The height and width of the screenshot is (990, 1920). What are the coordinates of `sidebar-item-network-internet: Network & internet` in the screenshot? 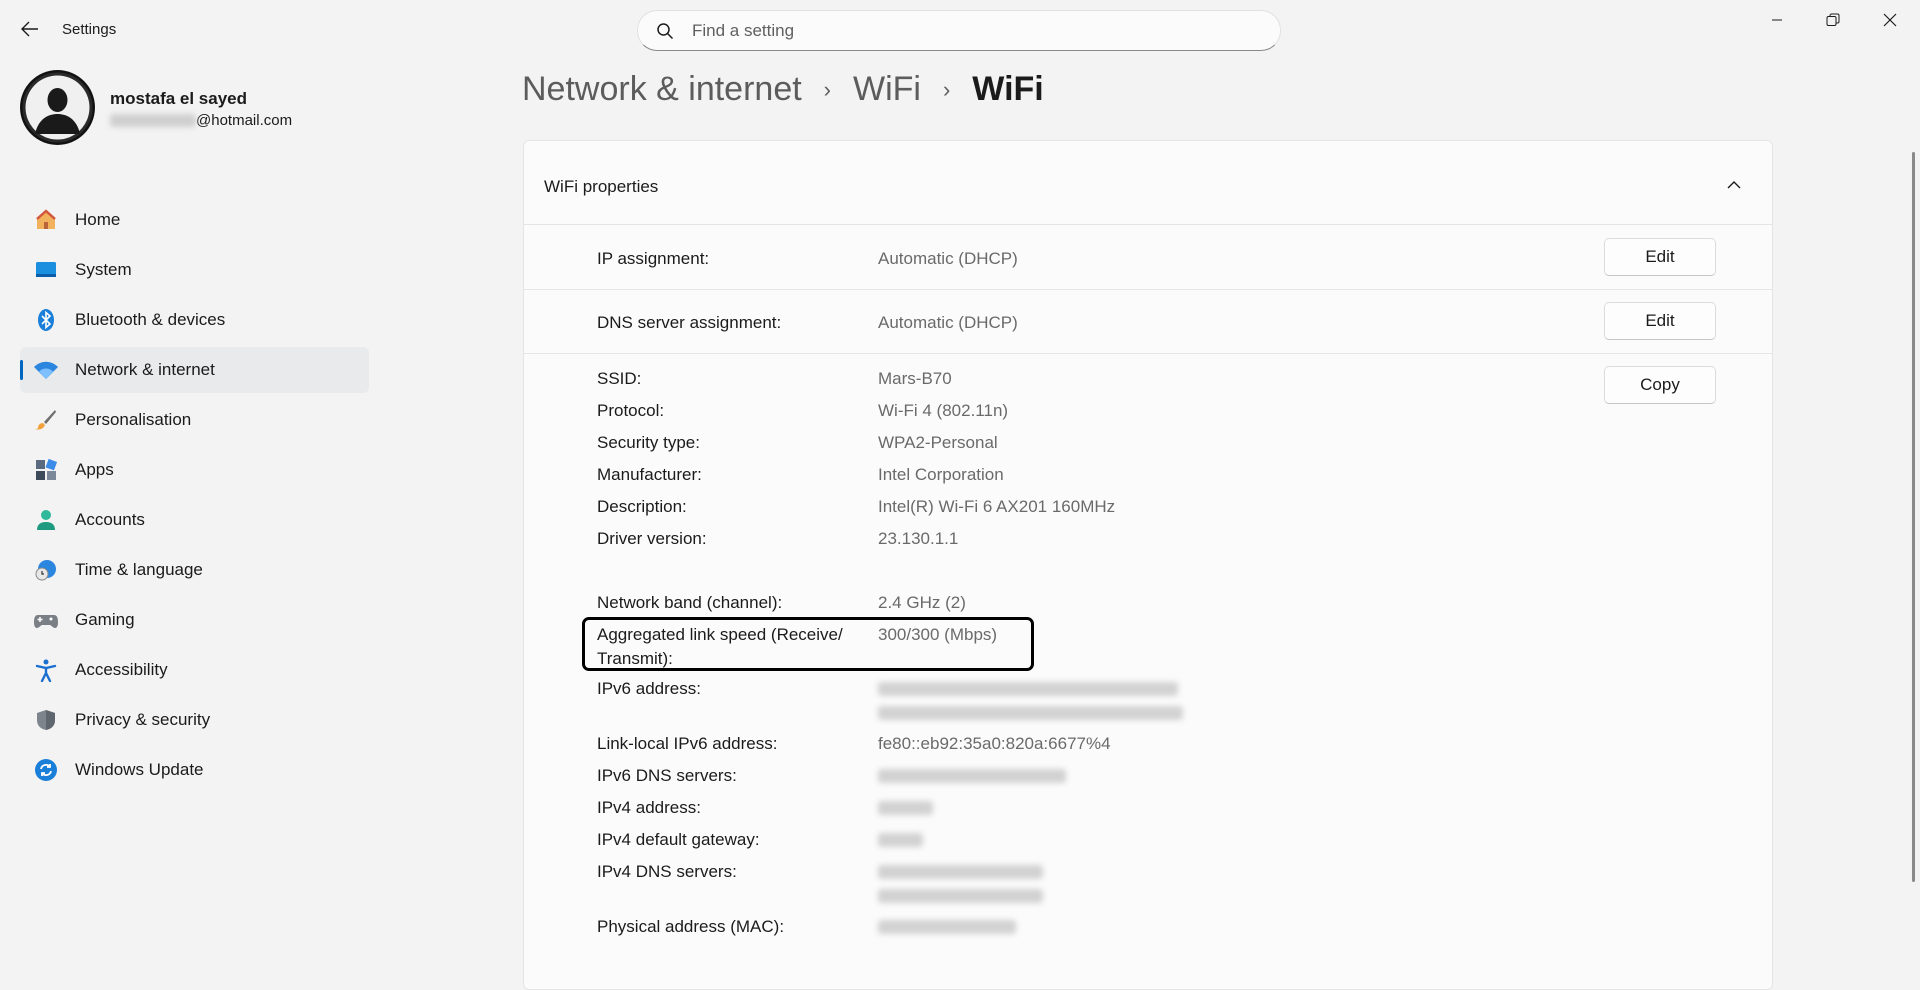 It's located at (194, 370).